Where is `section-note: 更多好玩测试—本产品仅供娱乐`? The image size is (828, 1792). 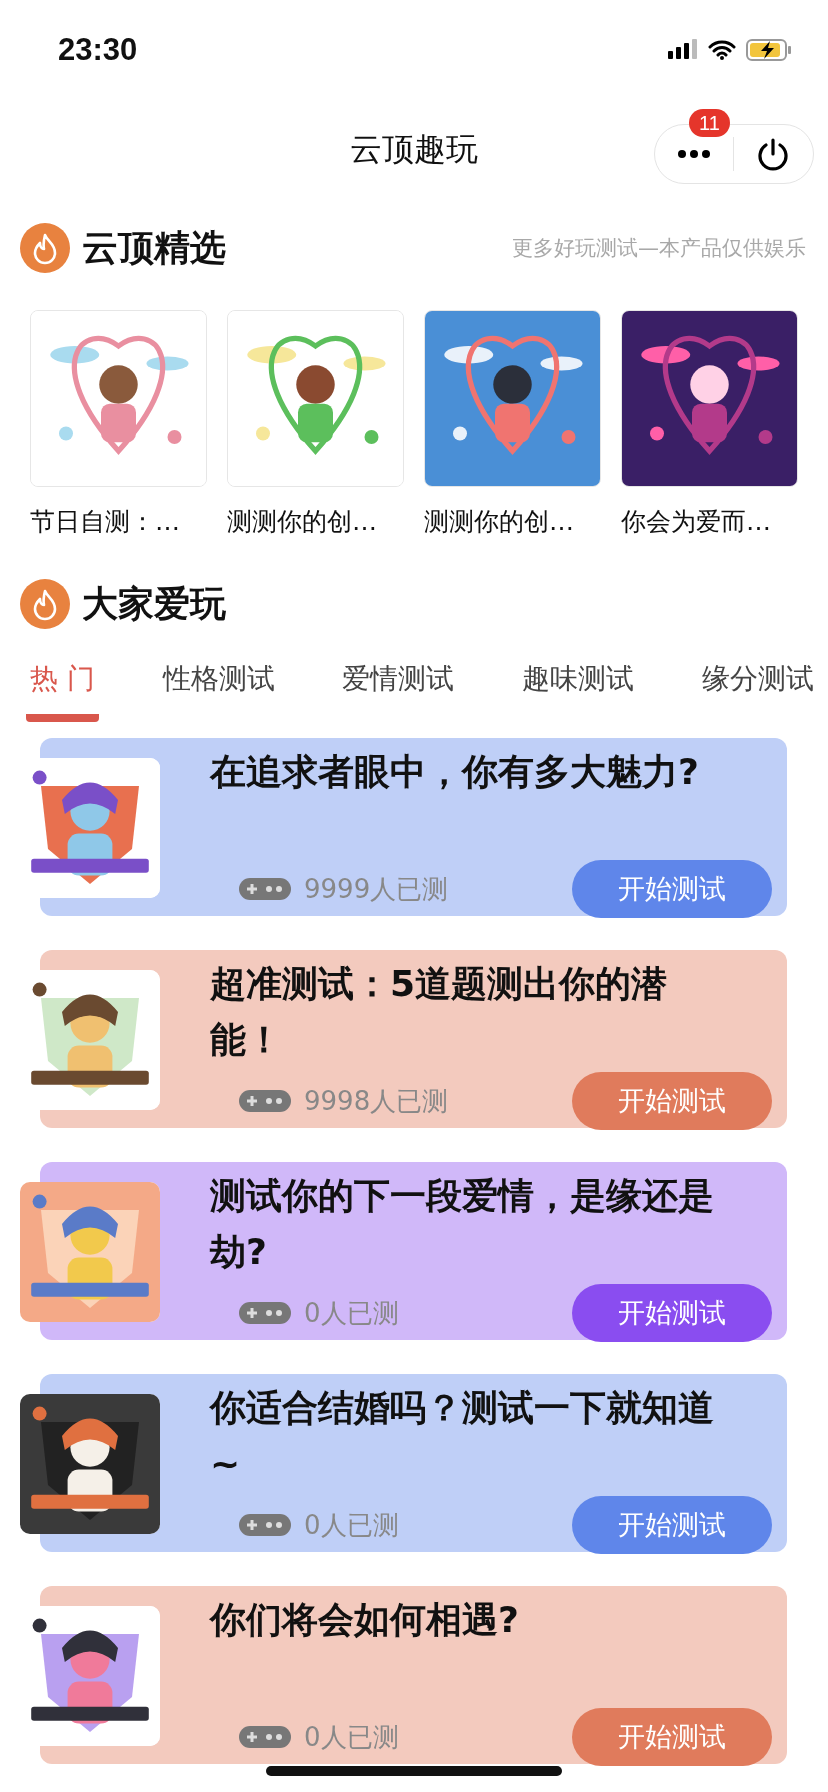
section-note: 更多好玩测试—本产品仅供娱乐 is located at coordinates (659, 248).